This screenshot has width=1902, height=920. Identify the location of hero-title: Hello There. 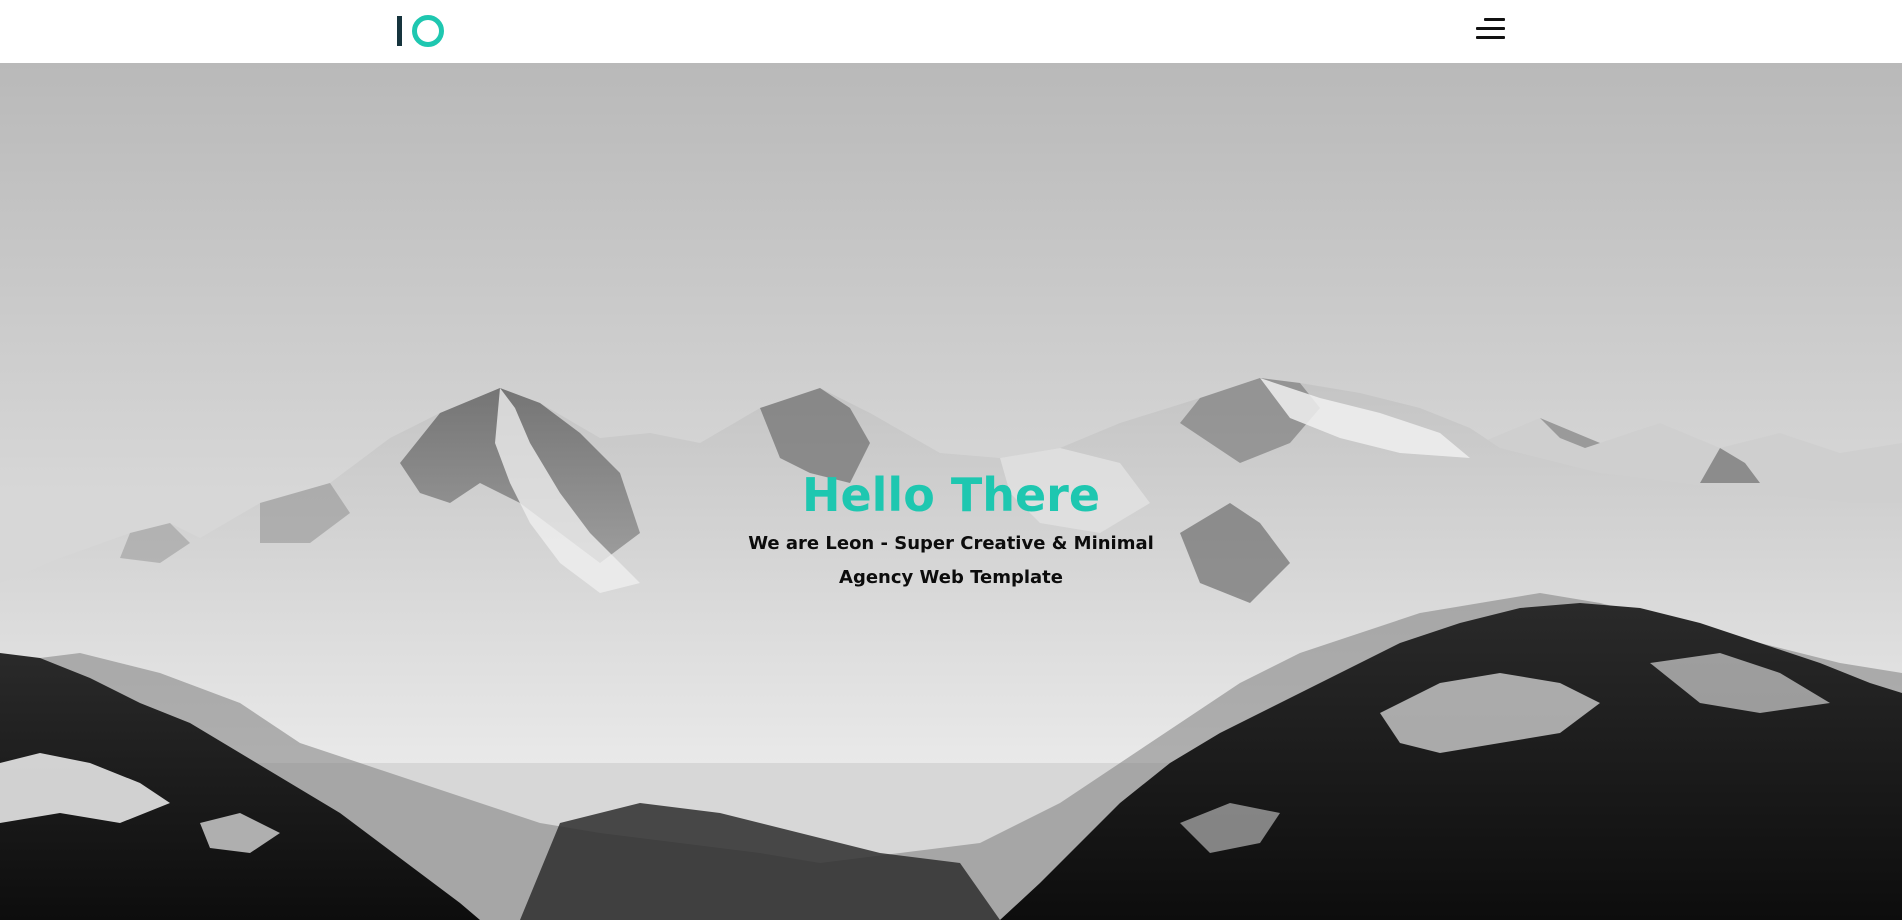
(951, 495).